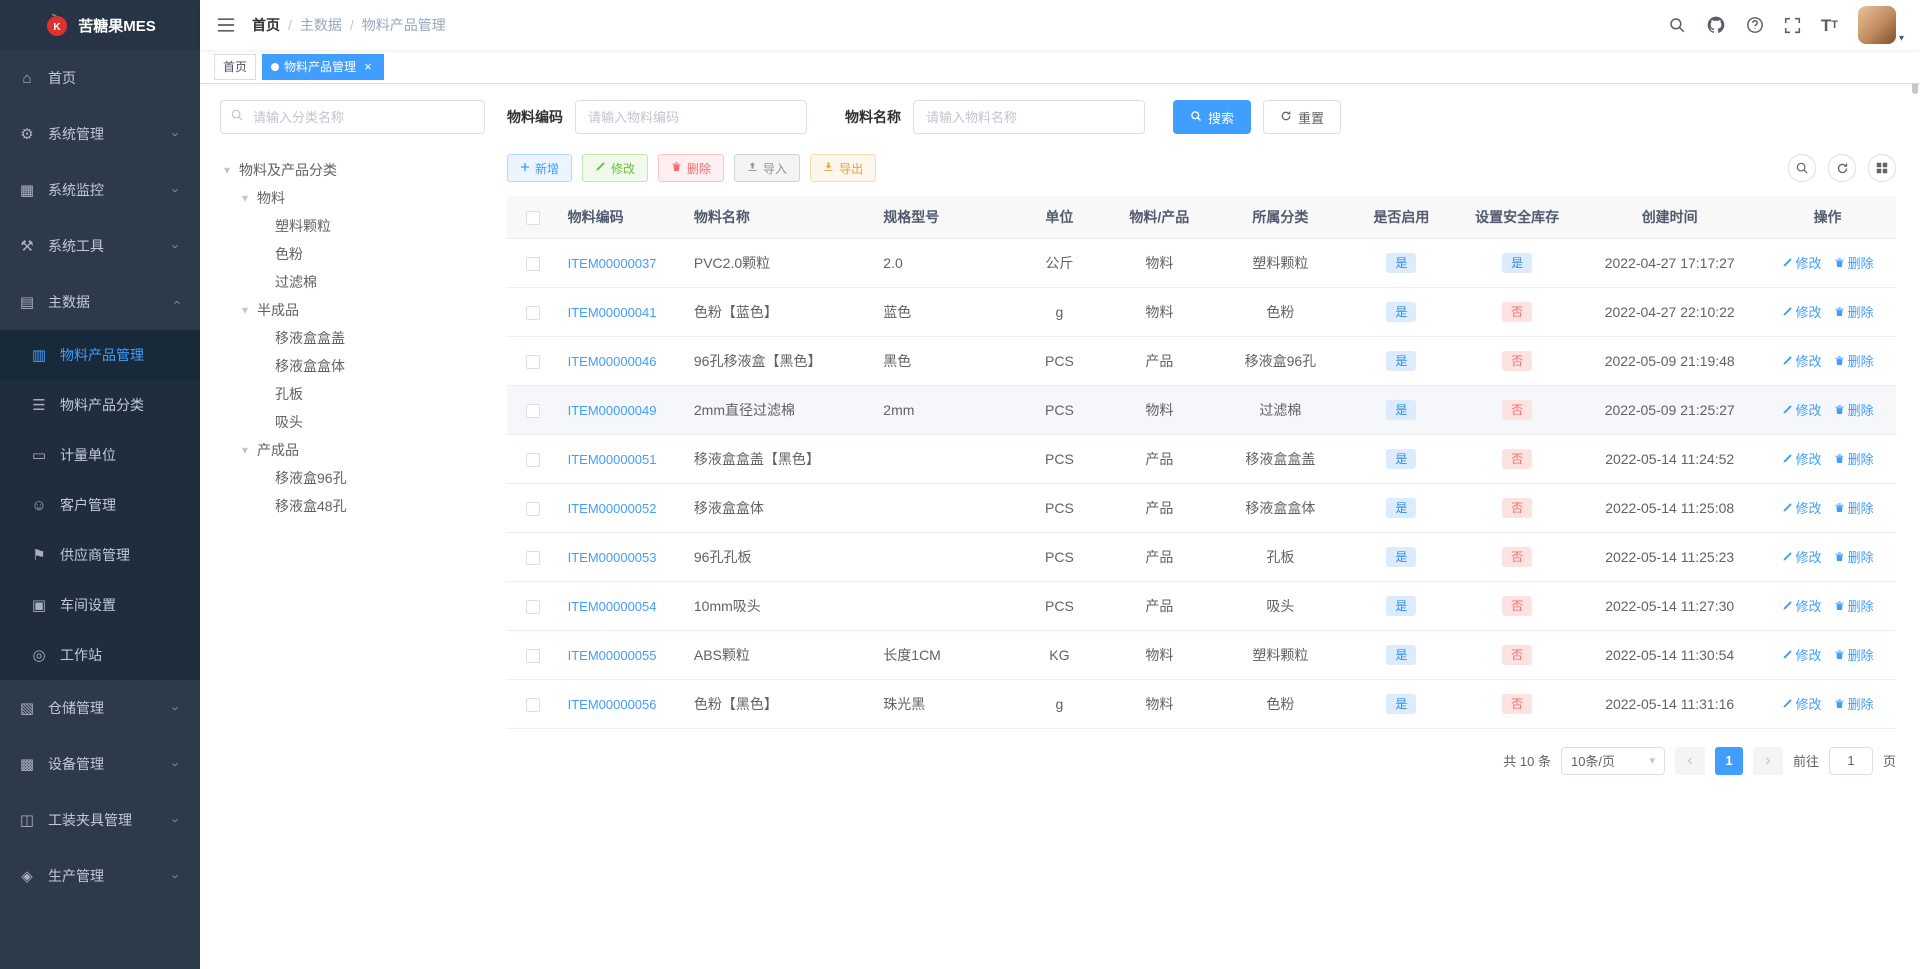 The image size is (1920, 969). What do you see at coordinates (1689, 760) in the screenshot?
I see `prev-page-button: ‹` at bounding box center [1689, 760].